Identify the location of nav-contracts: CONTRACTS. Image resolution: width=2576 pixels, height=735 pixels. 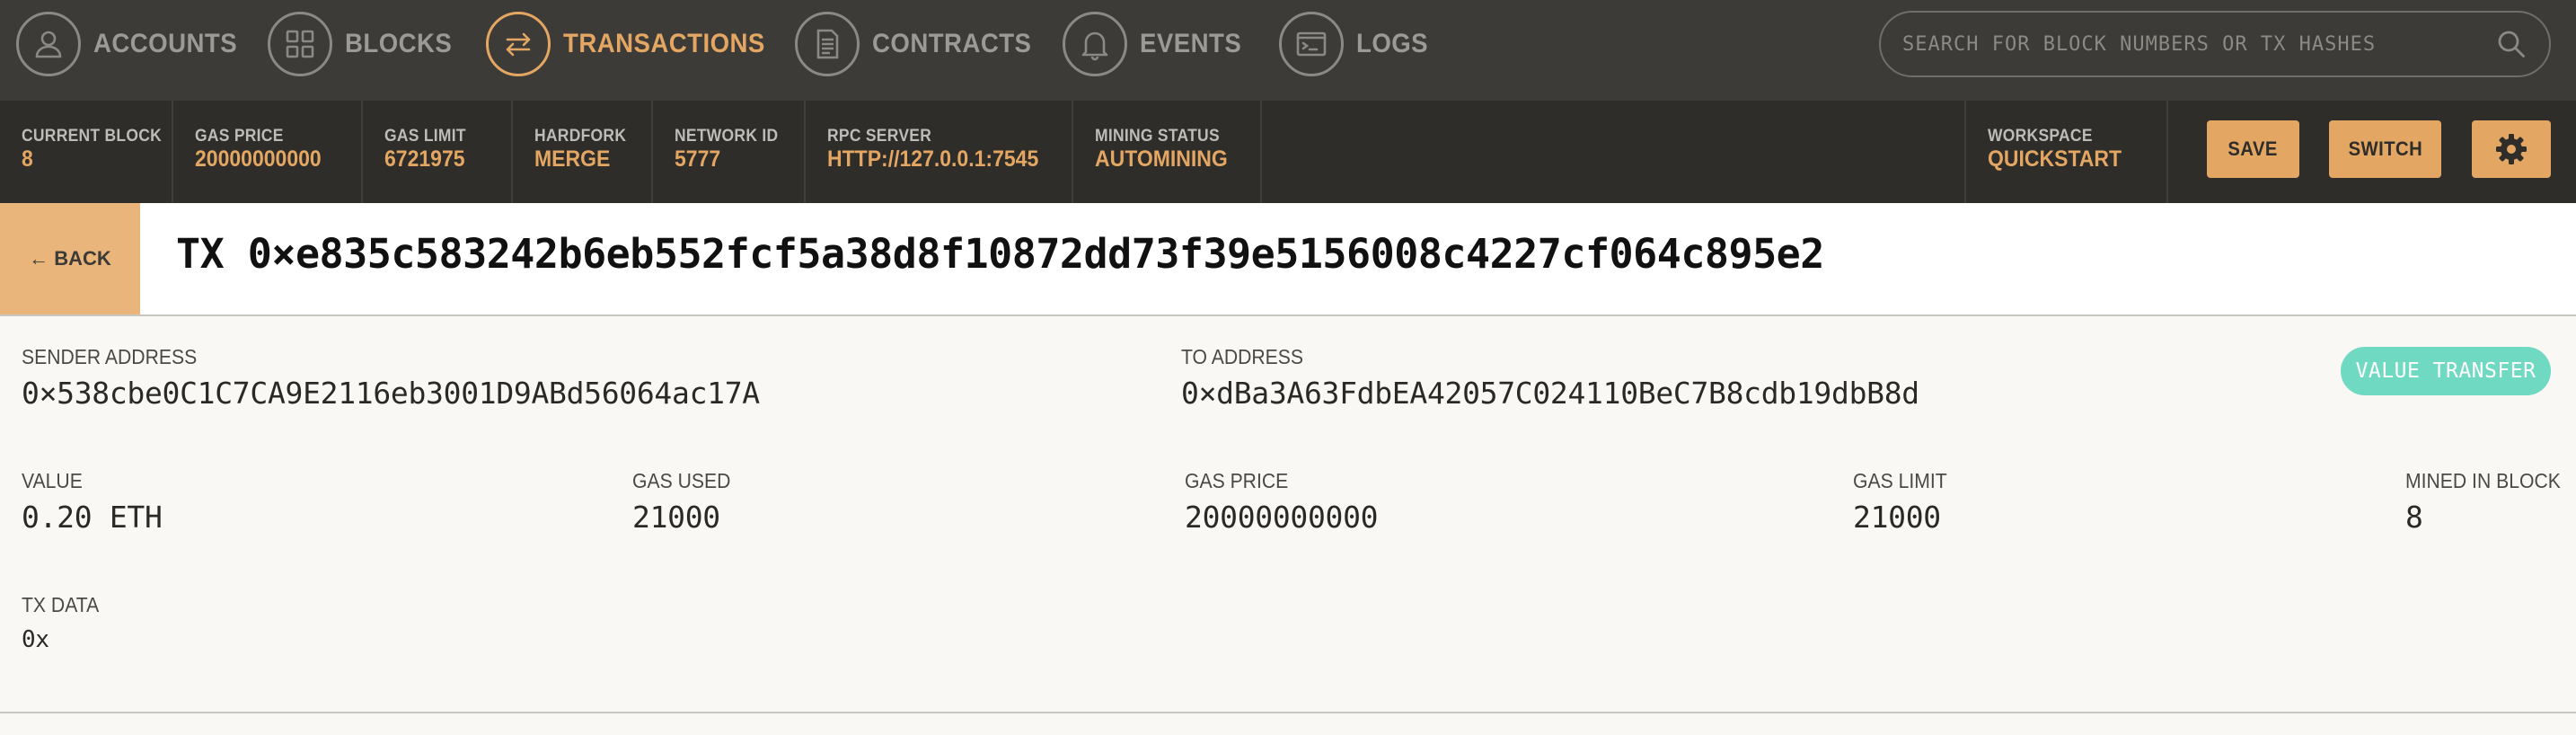
(920, 44).